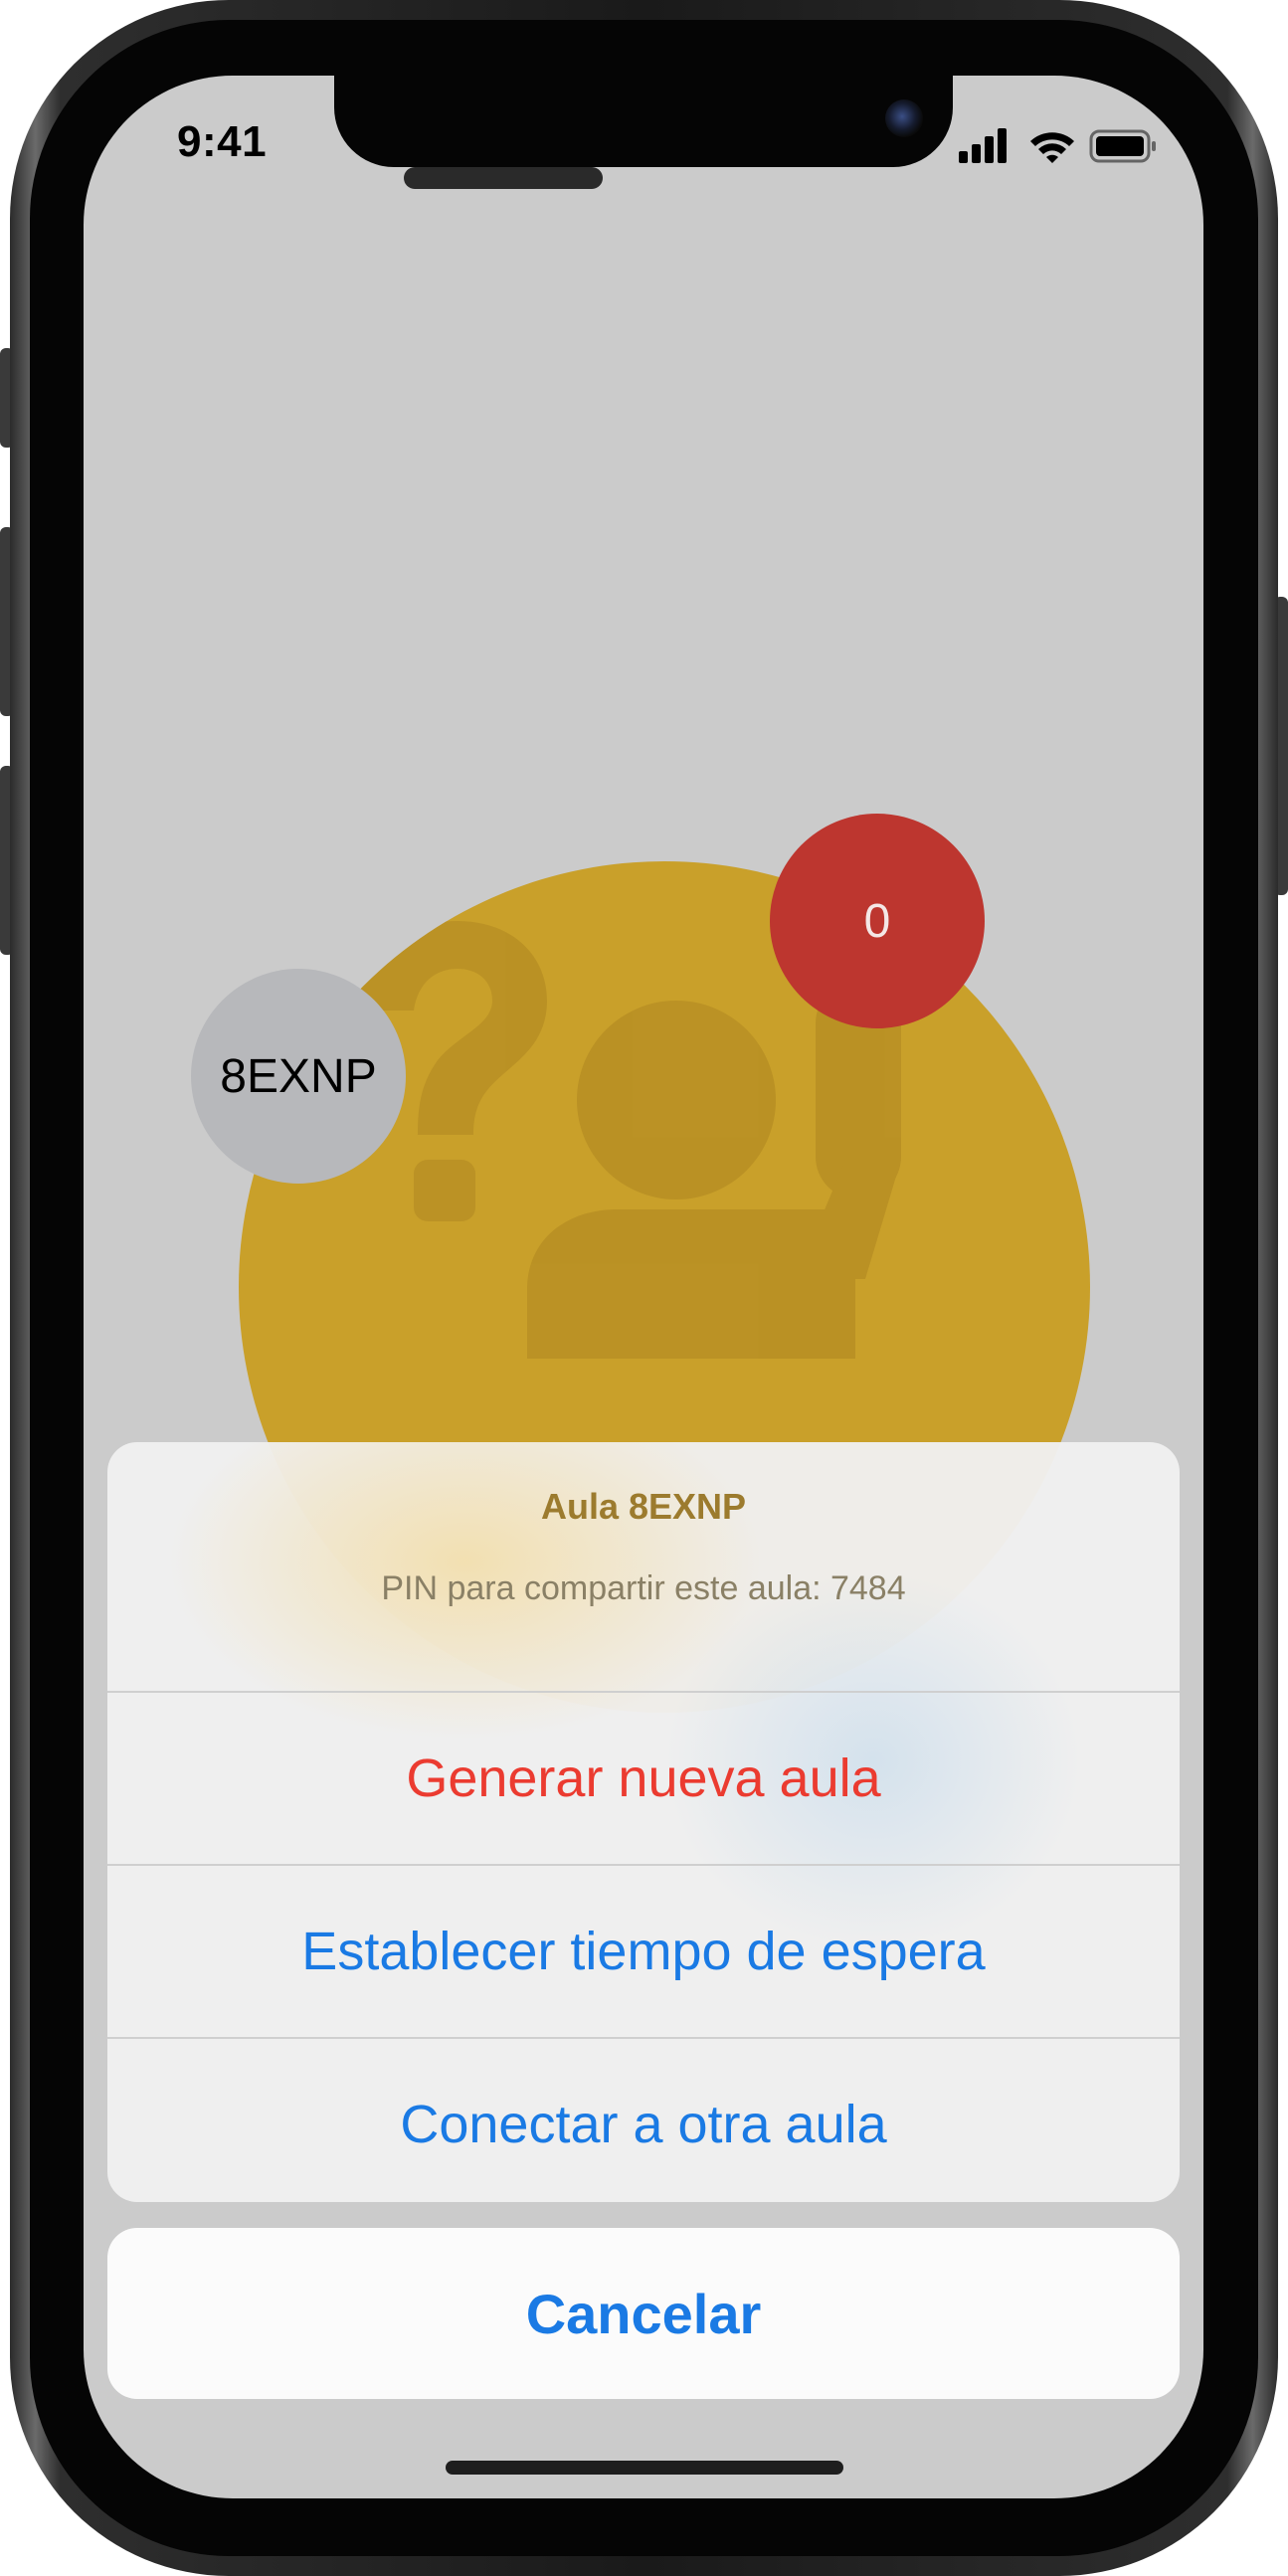  What do you see at coordinates (983, 145) in the screenshot?
I see `cellular-signal-icon` at bounding box center [983, 145].